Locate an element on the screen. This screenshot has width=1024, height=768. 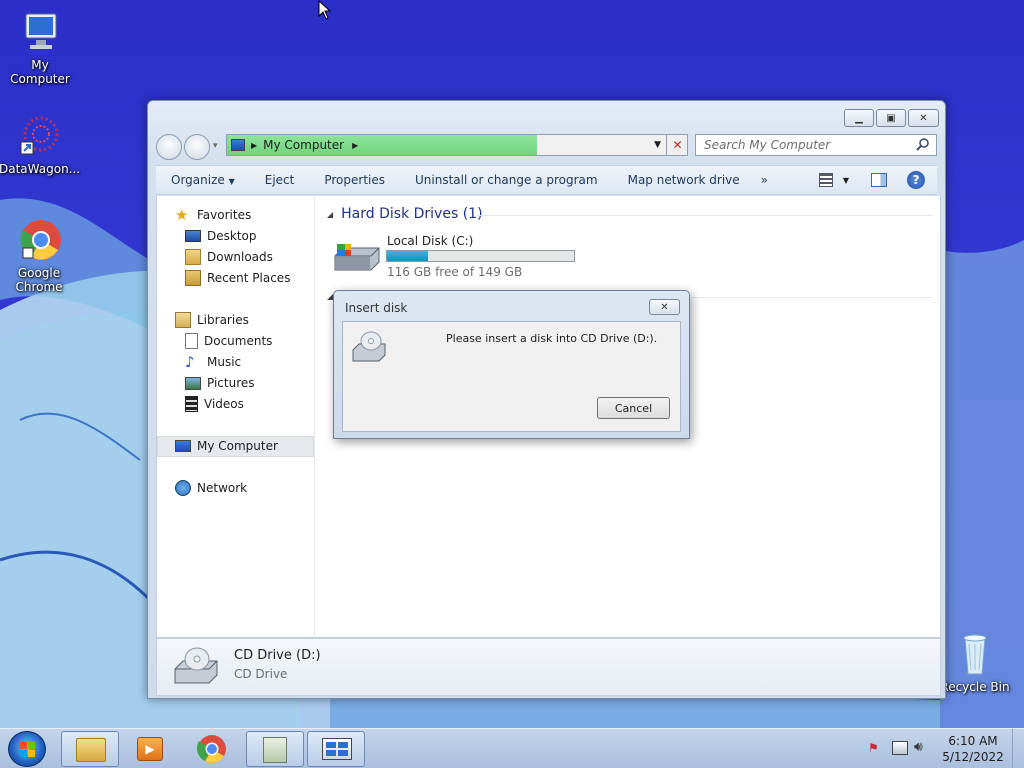
nav-favorites: ★ Favorites is located at coordinates (213, 215).